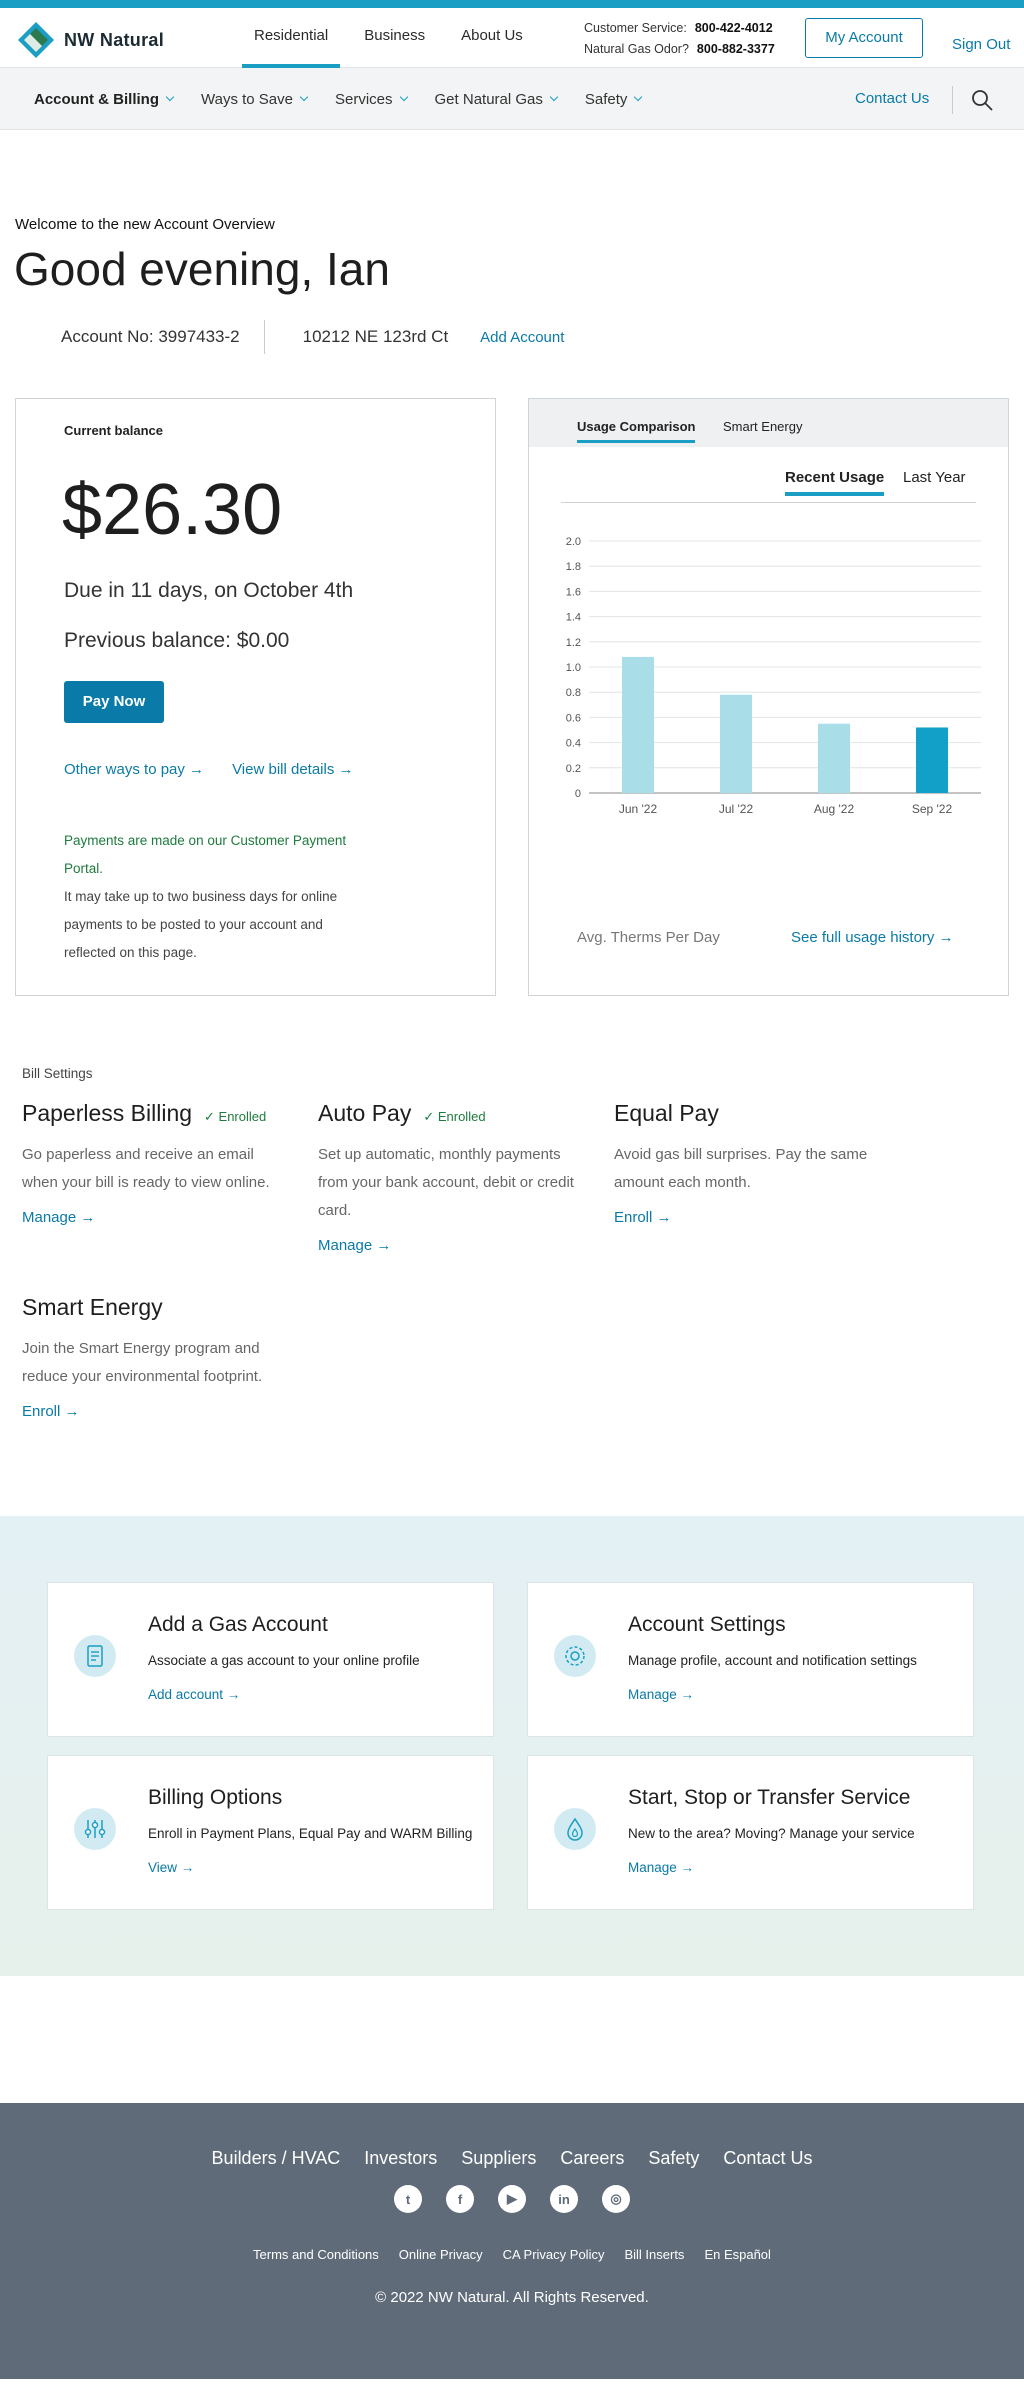 The image size is (1024, 2405). I want to click on online-privacy-link: Online Privacy, so click(441, 2254).